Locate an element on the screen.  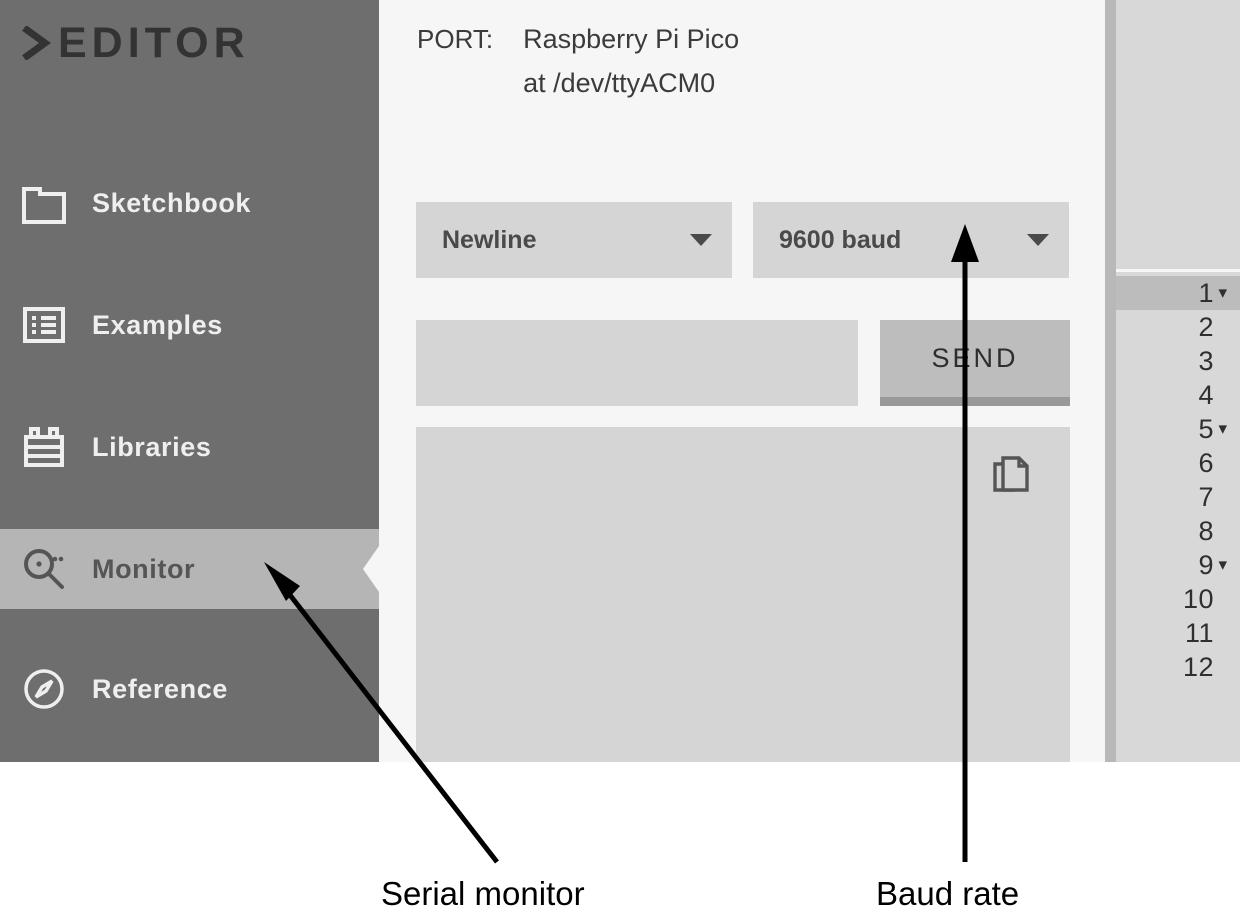
line-number-row: 2 is located at coordinates (1178, 327).